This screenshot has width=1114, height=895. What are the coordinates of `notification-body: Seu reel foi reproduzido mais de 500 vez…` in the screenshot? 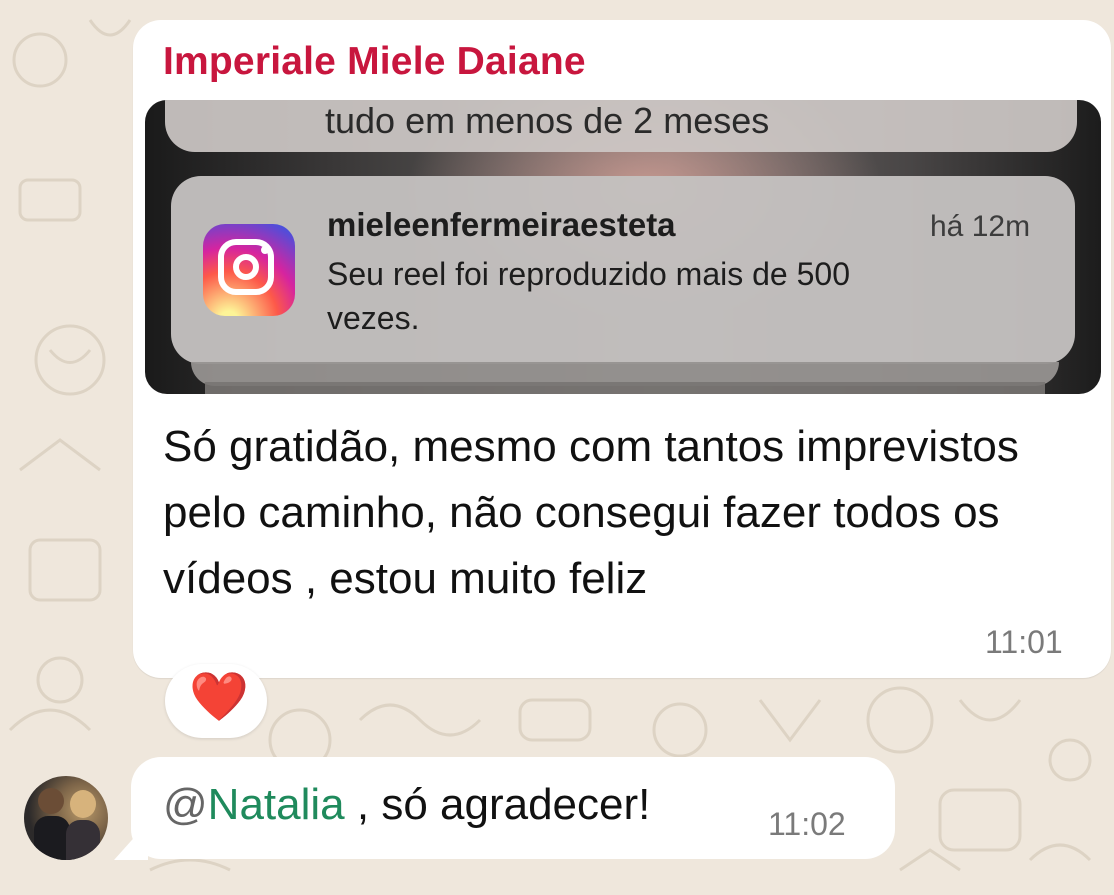 It's located at (588, 296).